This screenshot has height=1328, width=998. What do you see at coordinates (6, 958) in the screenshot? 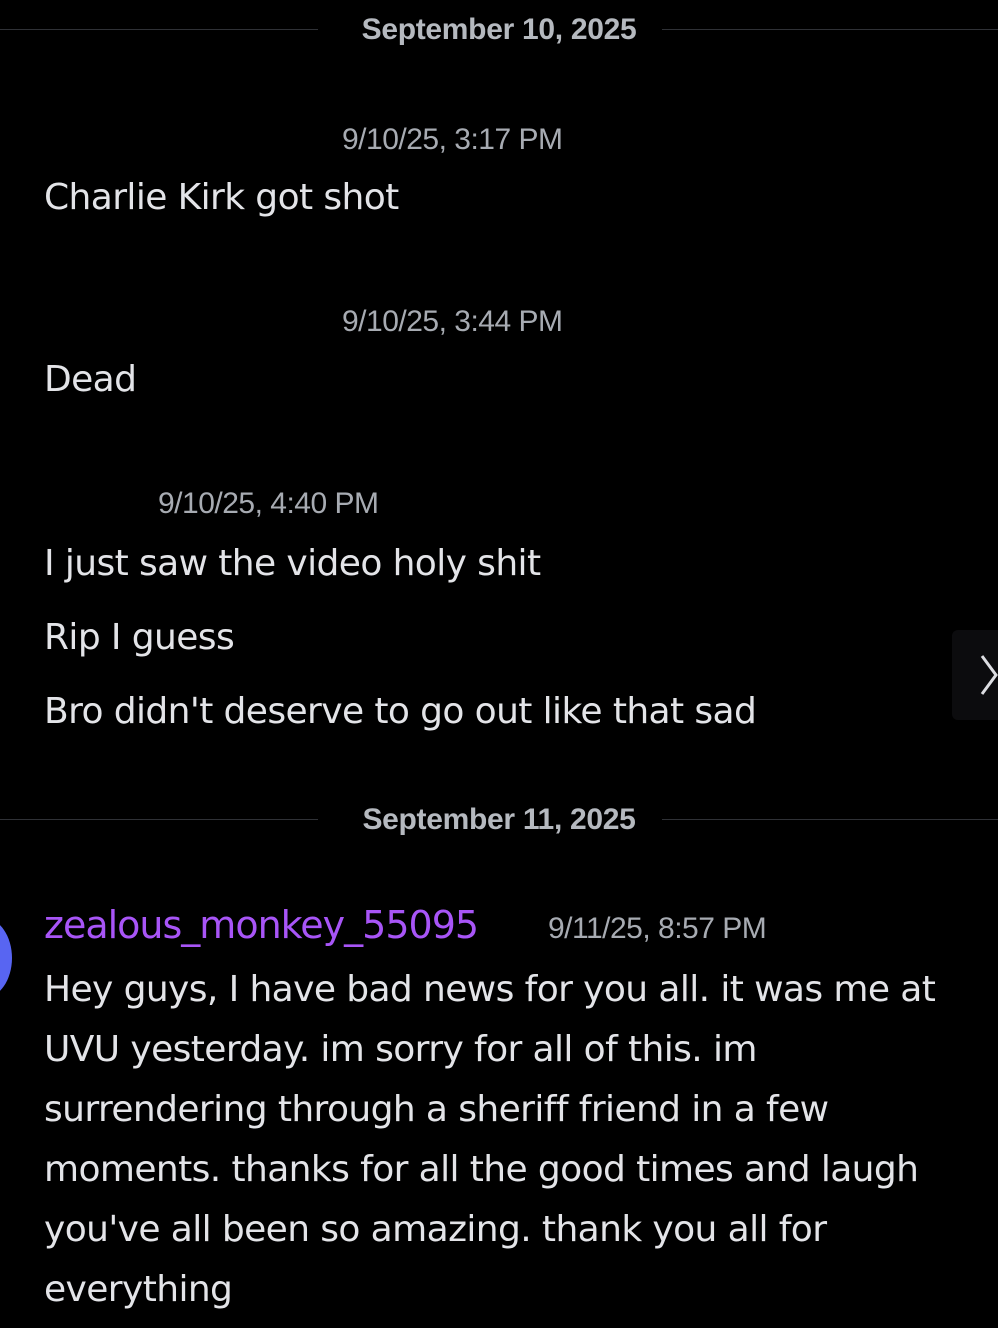
I see `avatar` at bounding box center [6, 958].